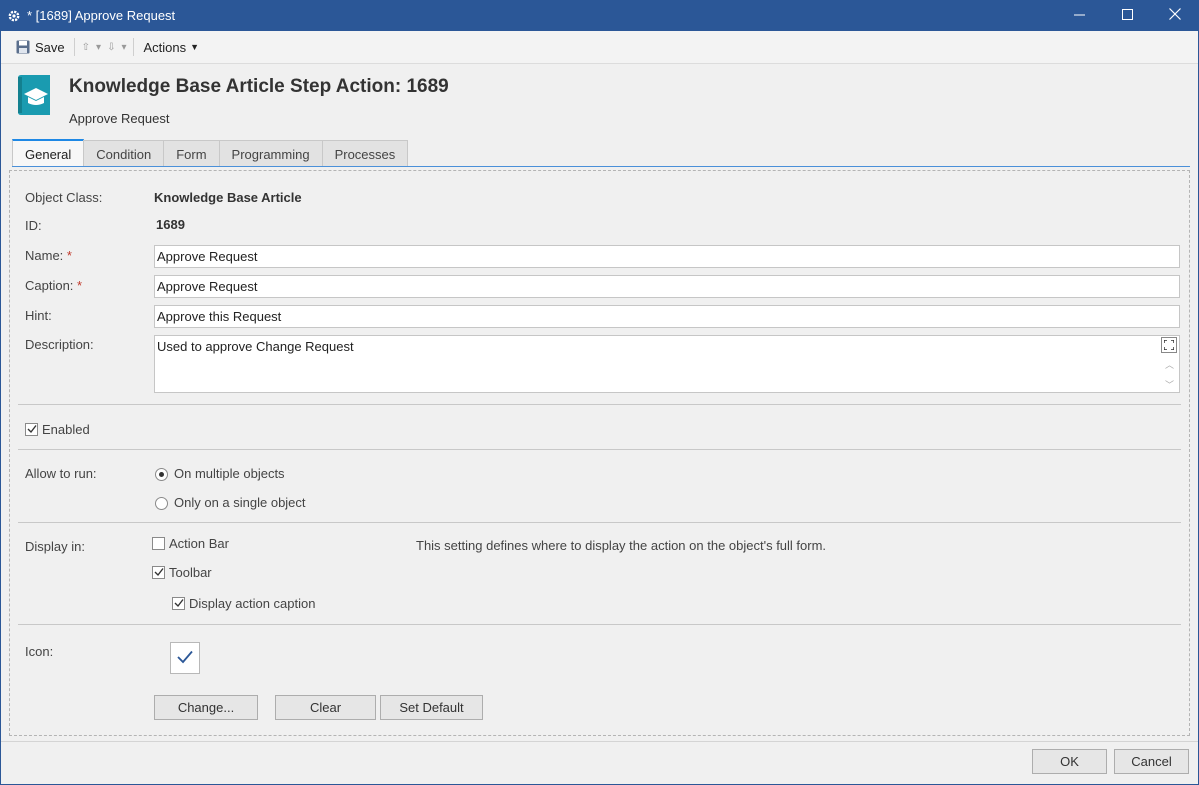  What do you see at coordinates (228, 197) in the screenshot?
I see `object-class-value: Knowledge Base Article` at bounding box center [228, 197].